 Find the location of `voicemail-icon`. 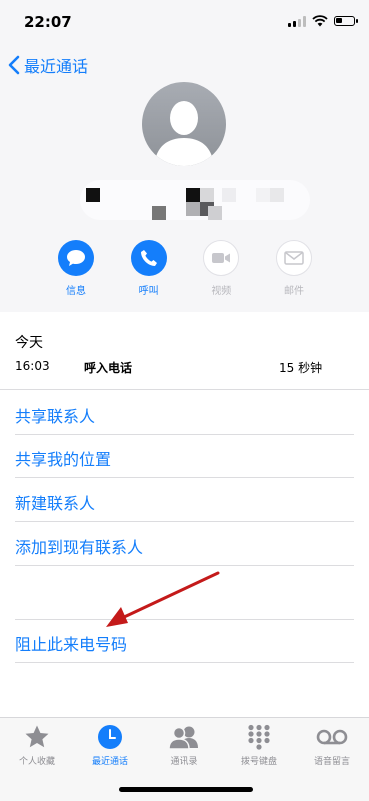

voicemail-icon is located at coordinates (332, 737).